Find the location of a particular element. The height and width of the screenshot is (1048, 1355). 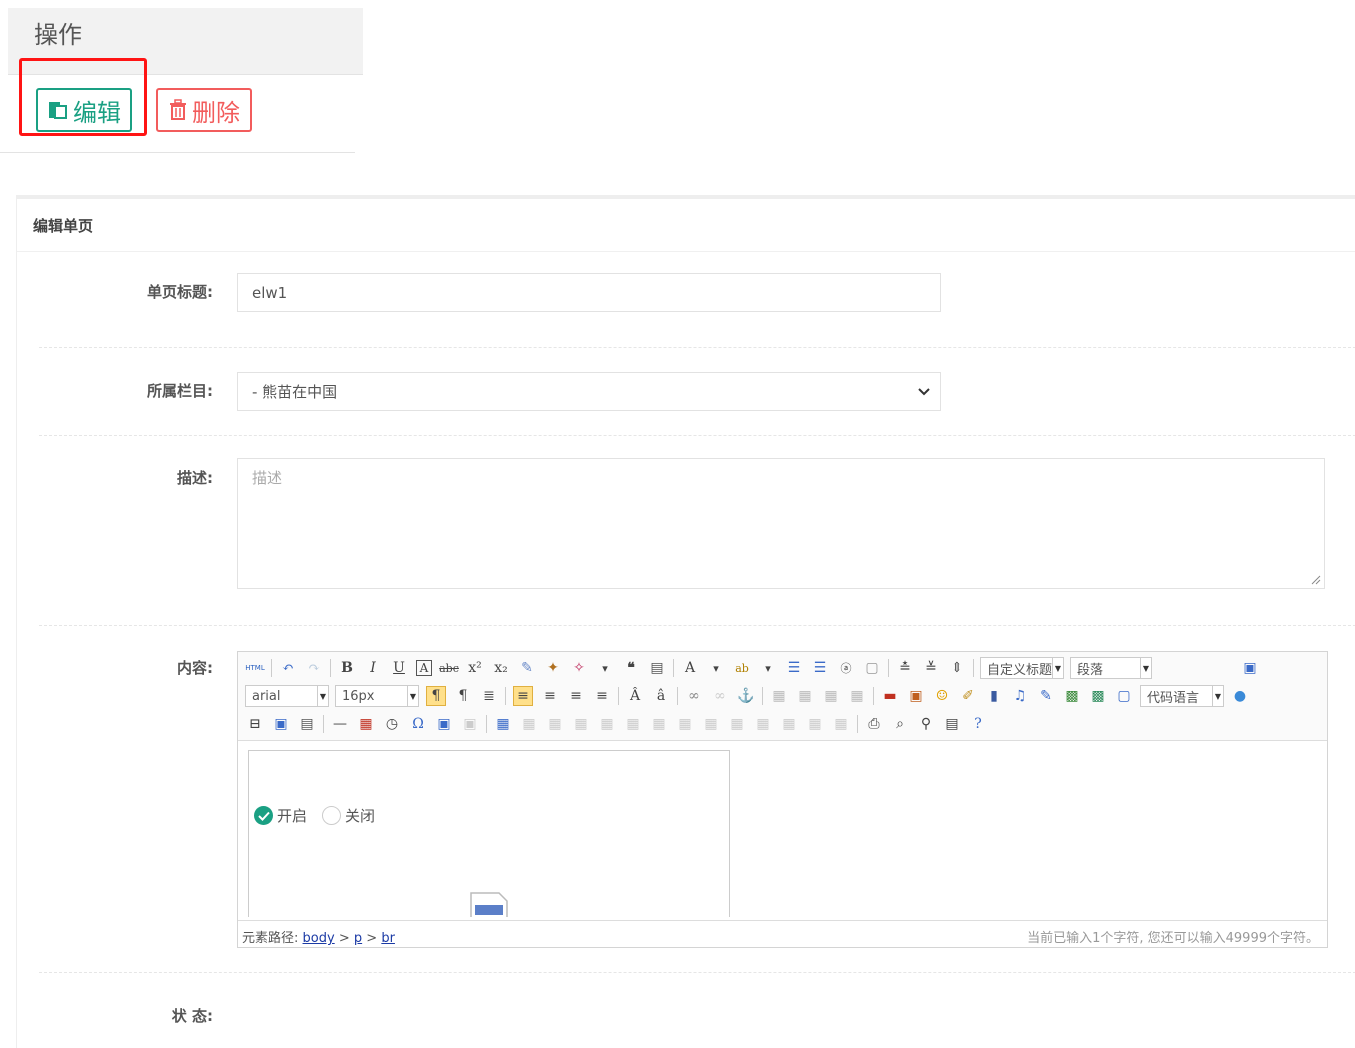

line-height-icon: ⇕ is located at coordinates (957, 668).